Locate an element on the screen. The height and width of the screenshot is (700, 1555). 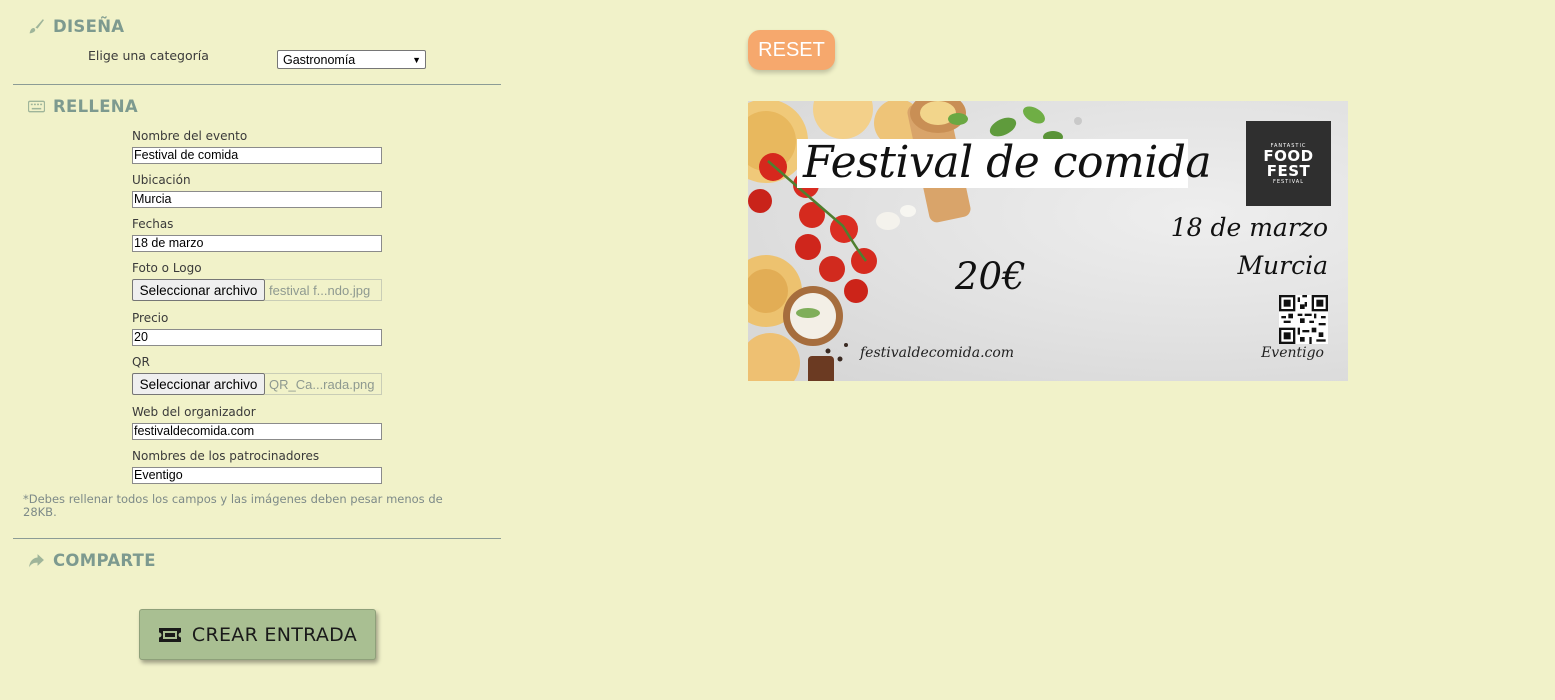
sponsors-input: Eventigo is located at coordinates (257, 475).